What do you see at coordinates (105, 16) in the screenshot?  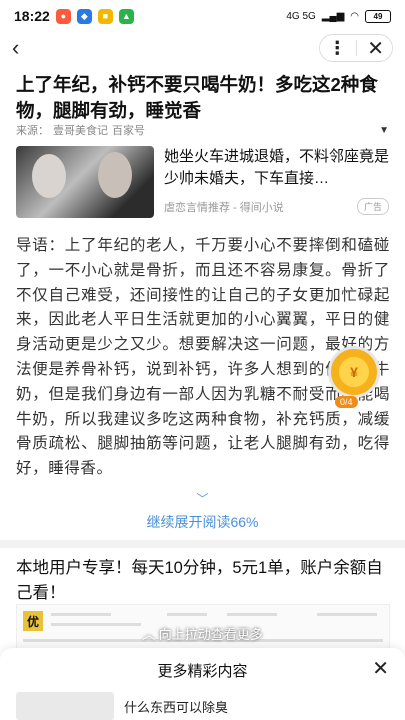 I see `notification-app-icon-3: ■` at bounding box center [105, 16].